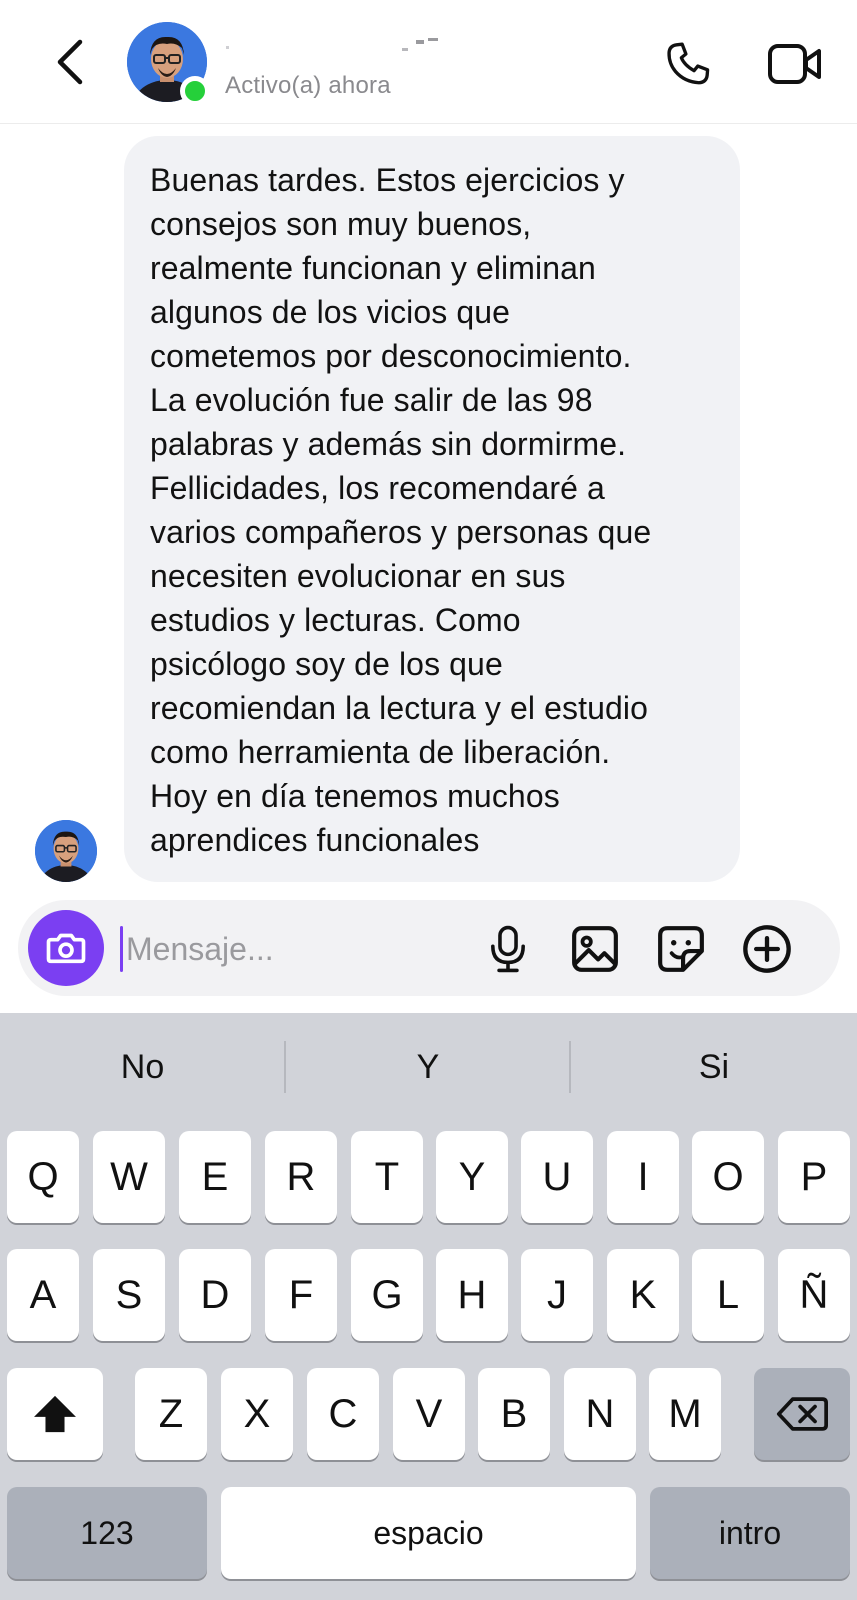 This screenshot has height=1600, width=857. Describe the element at coordinates (129, 1177) in the screenshot. I see `key-w: W` at that location.